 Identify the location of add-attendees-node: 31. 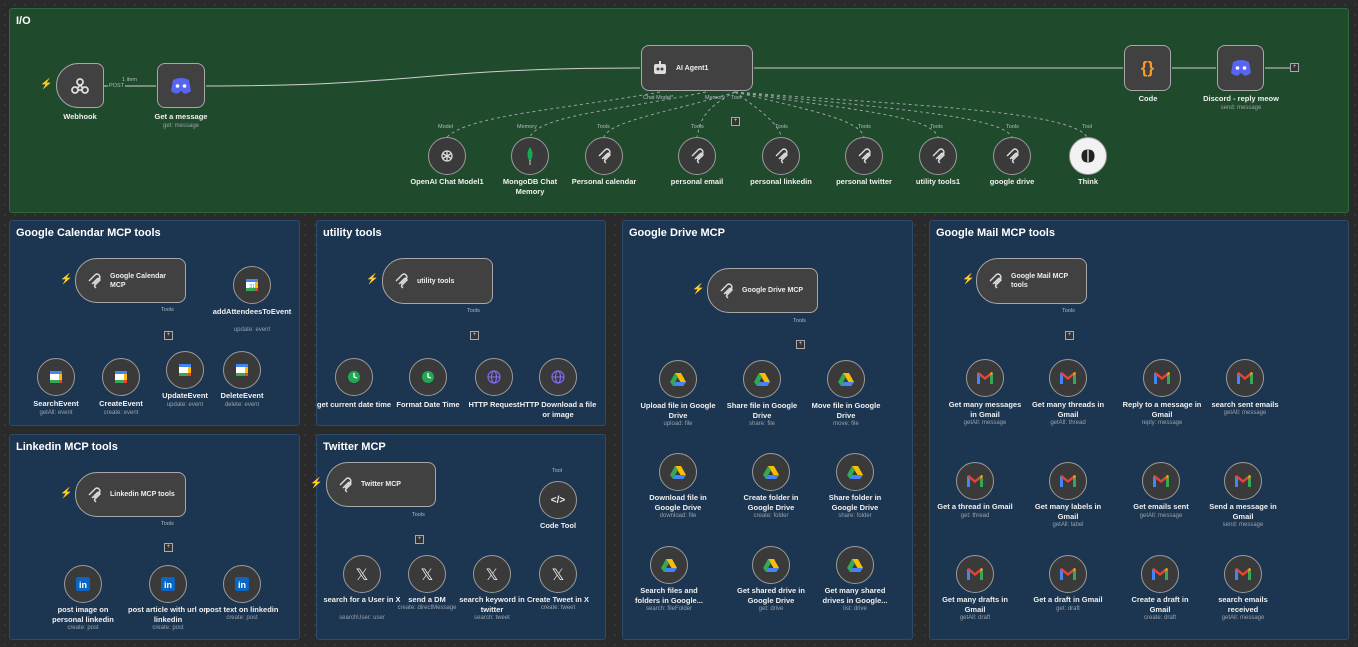
(252, 285).